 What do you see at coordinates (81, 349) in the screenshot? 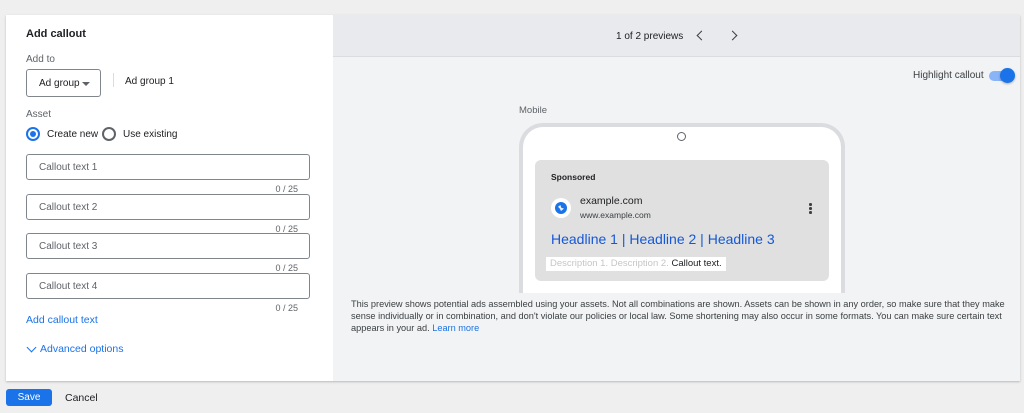
I see `advanced-options-link: Advanced options` at bounding box center [81, 349].